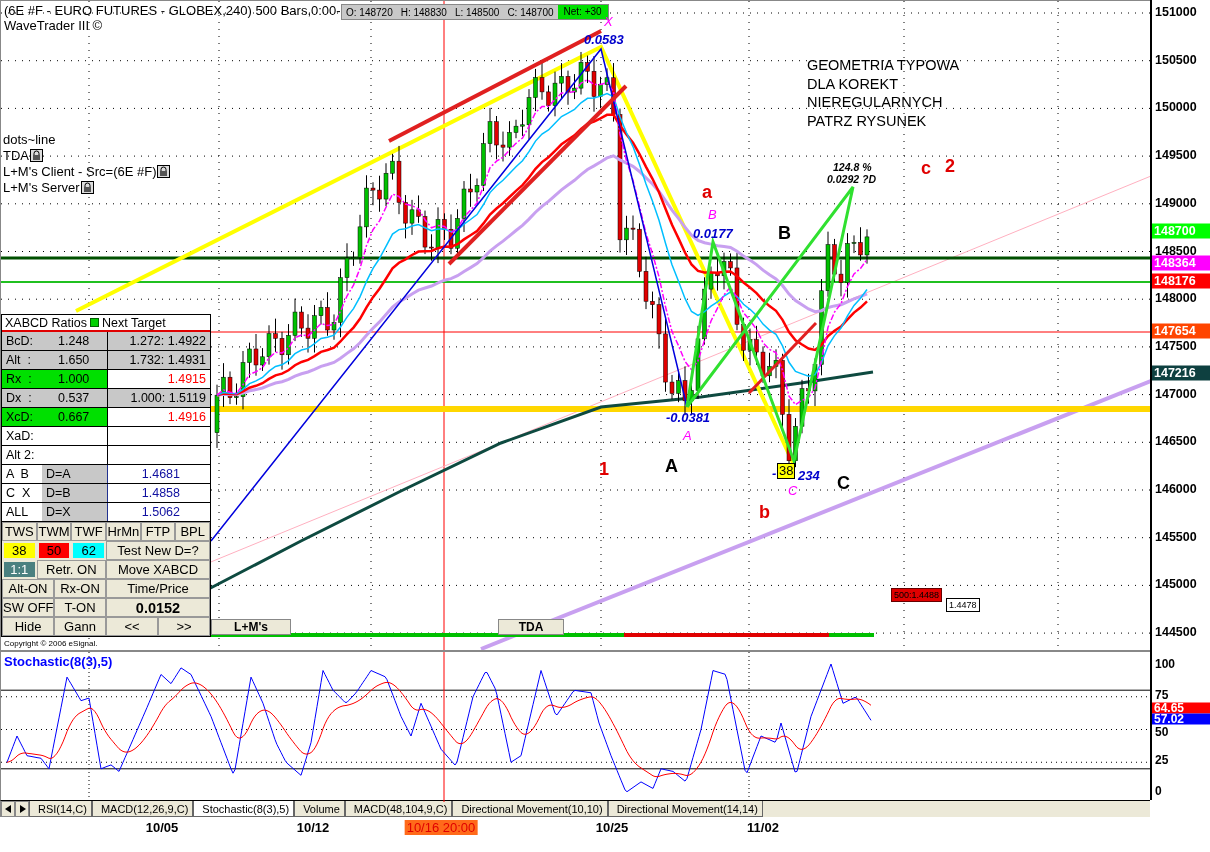  What do you see at coordinates (786, 471) in the screenshot?
I see `fib-badge: 38` at bounding box center [786, 471].